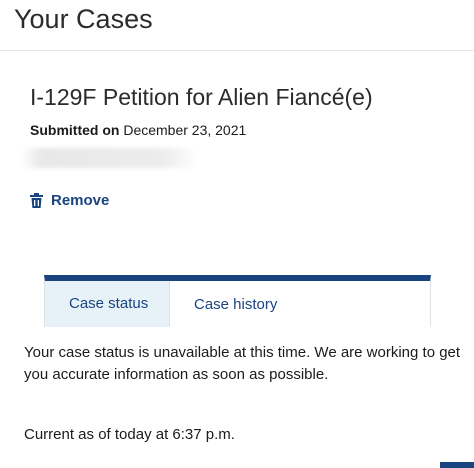  Describe the element at coordinates (83, 19) in the screenshot. I see `page-title: Your Cases` at that location.